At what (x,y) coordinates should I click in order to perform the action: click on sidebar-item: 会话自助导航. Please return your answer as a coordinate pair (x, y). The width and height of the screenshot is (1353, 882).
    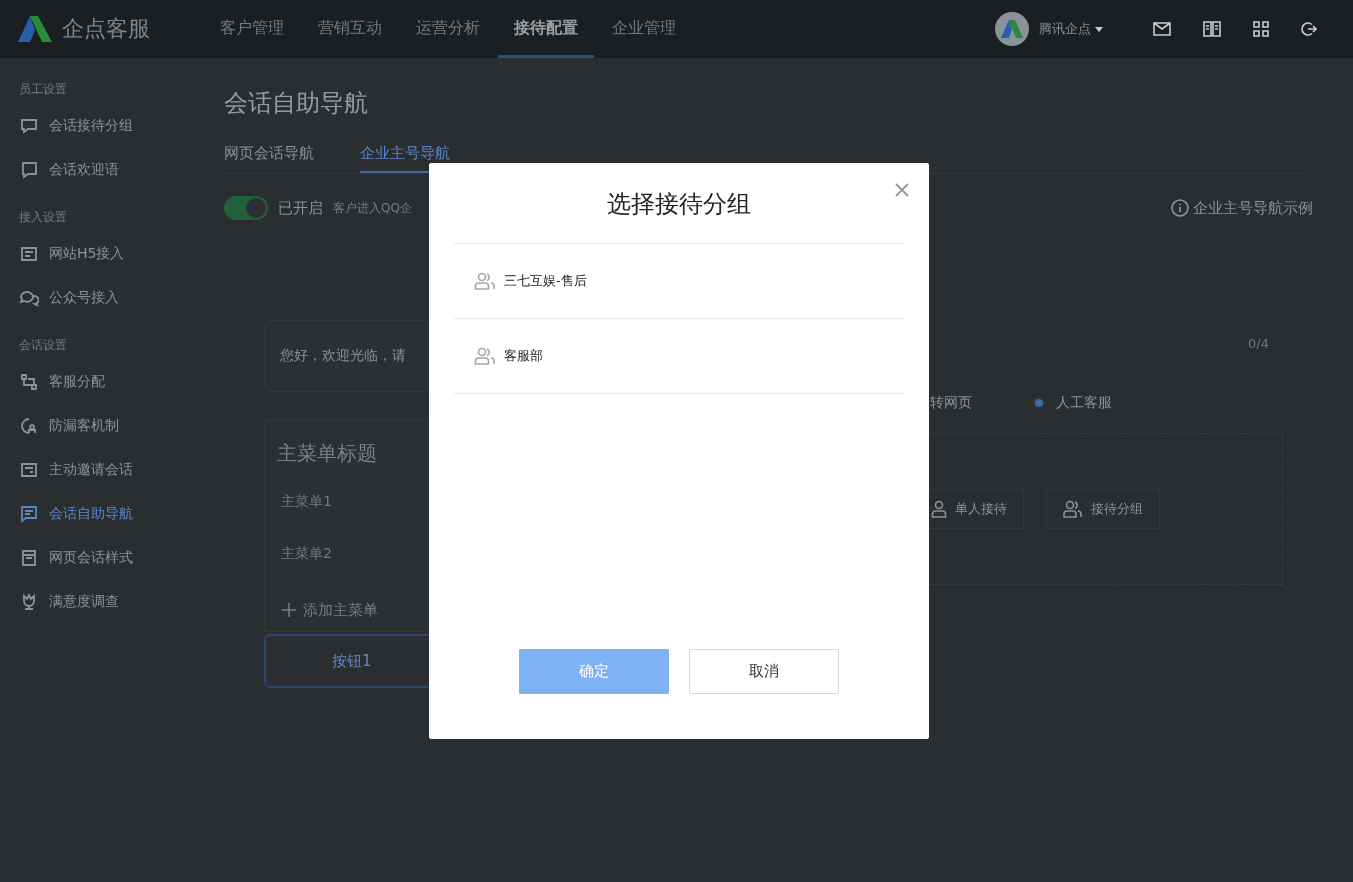
    Looking at the image, I should click on (100, 514).